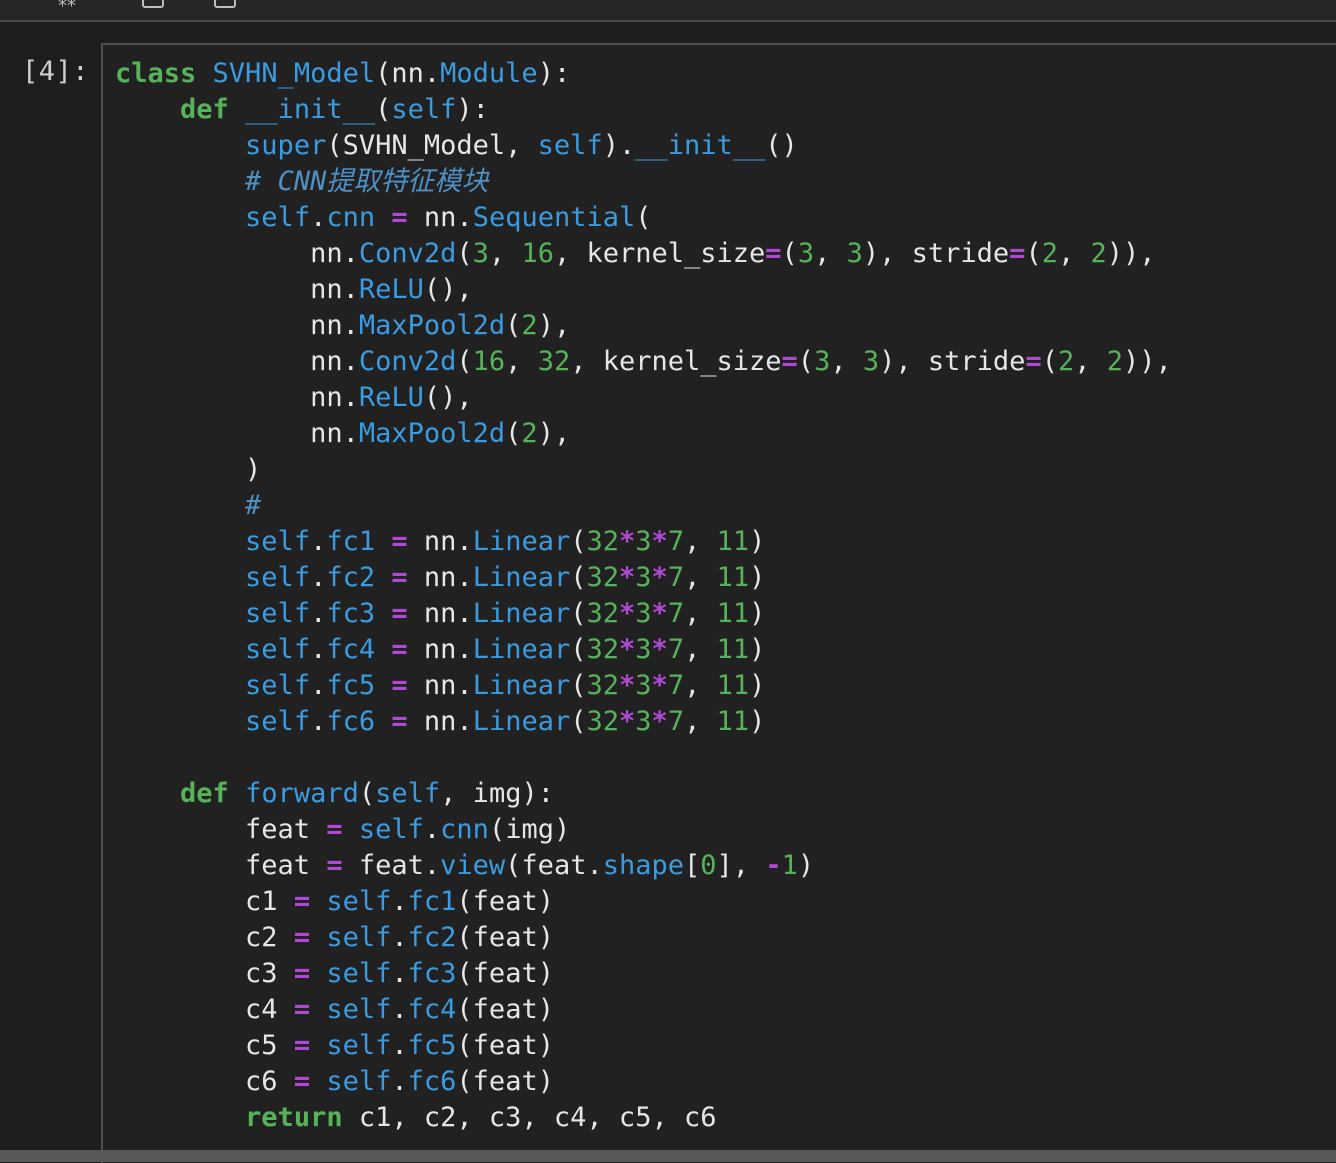  I want to click on code-token: ),, so click(554, 433).